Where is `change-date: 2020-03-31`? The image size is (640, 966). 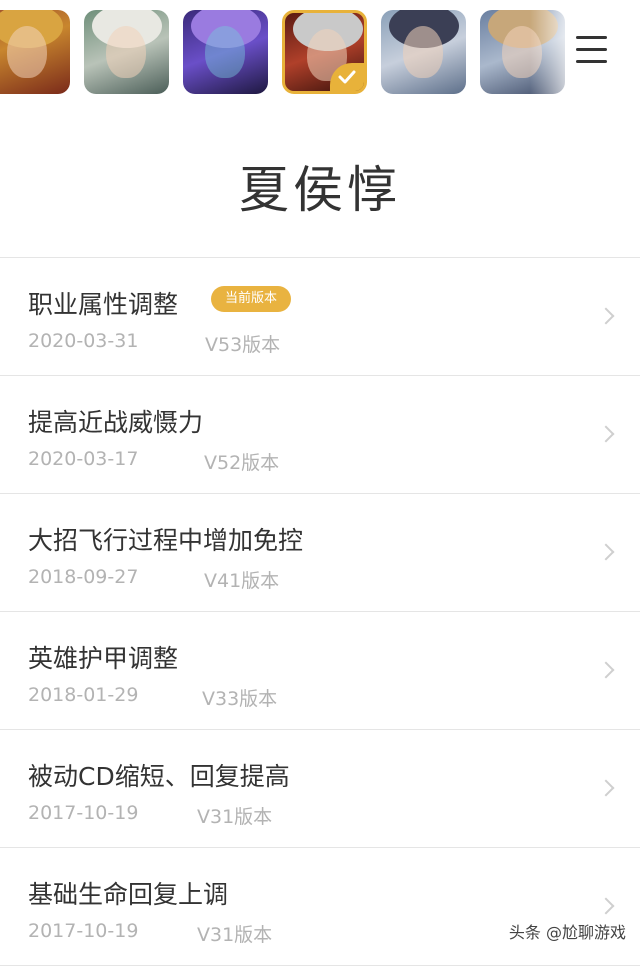
change-date: 2020-03-31 is located at coordinates (83, 341).